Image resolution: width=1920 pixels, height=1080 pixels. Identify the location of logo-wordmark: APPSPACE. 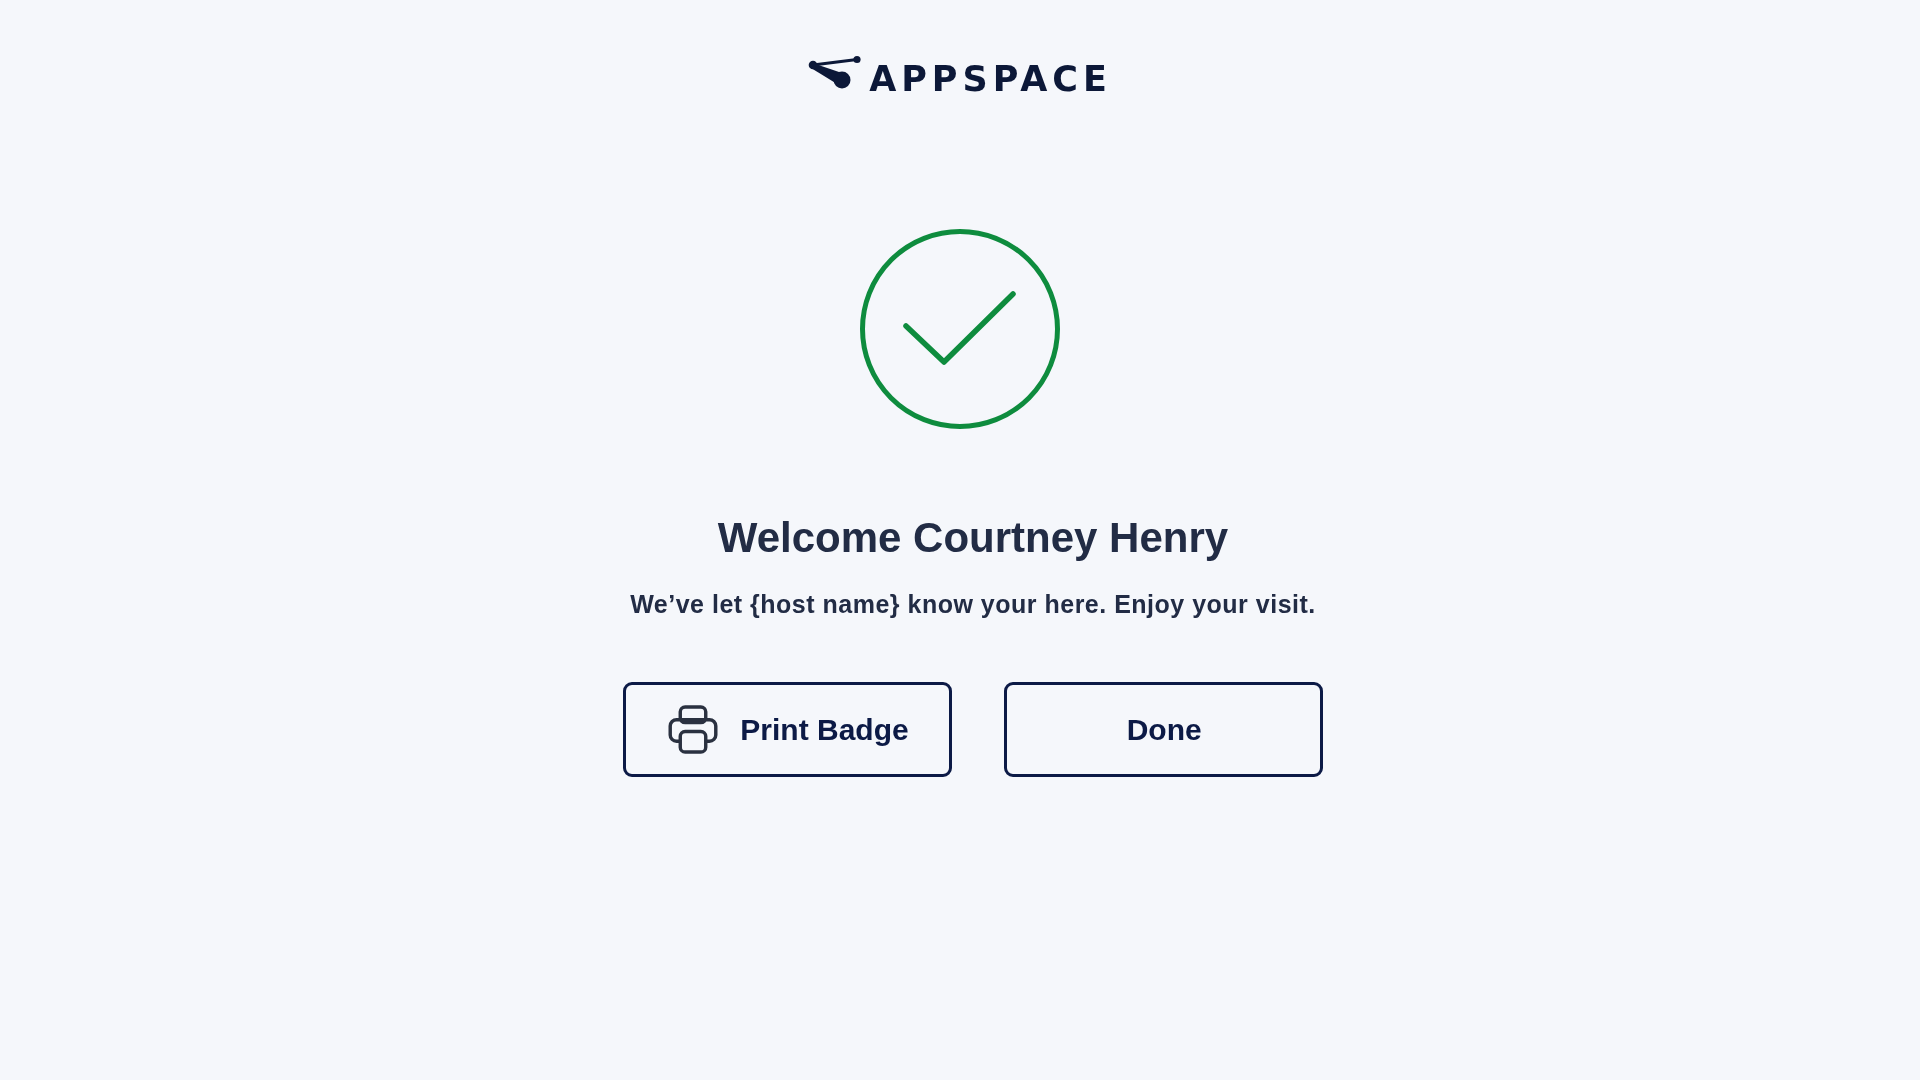
(990, 79).